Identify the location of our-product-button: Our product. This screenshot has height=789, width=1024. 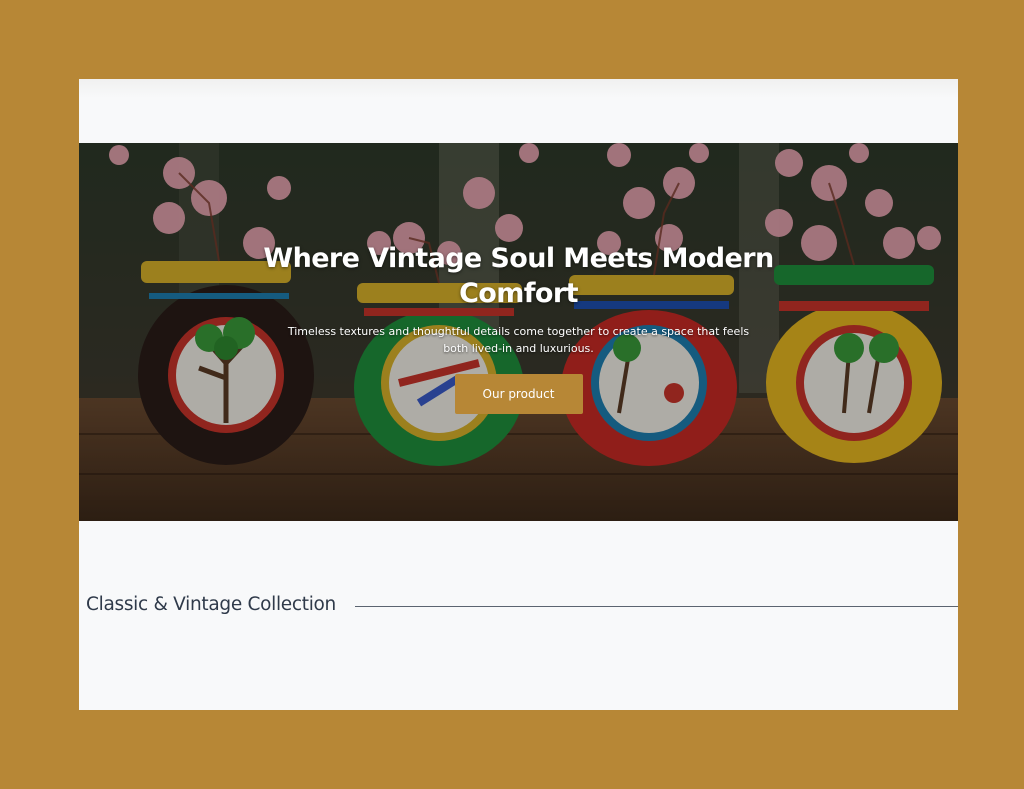
(518, 394).